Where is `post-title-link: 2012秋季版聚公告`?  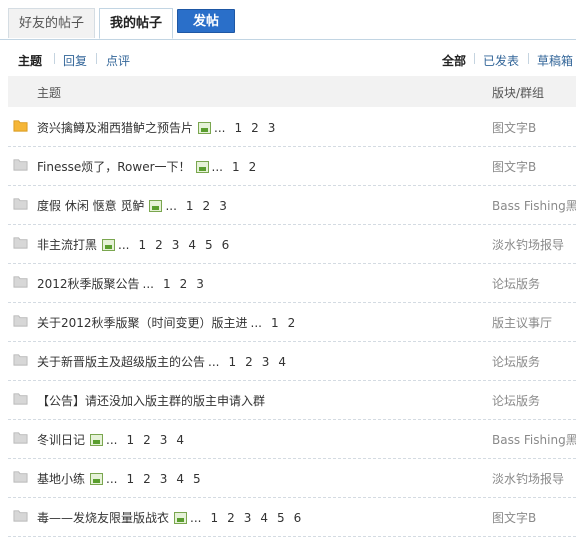
post-title-link: 2012秋季版聚公告 is located at coordinates (88, 284).